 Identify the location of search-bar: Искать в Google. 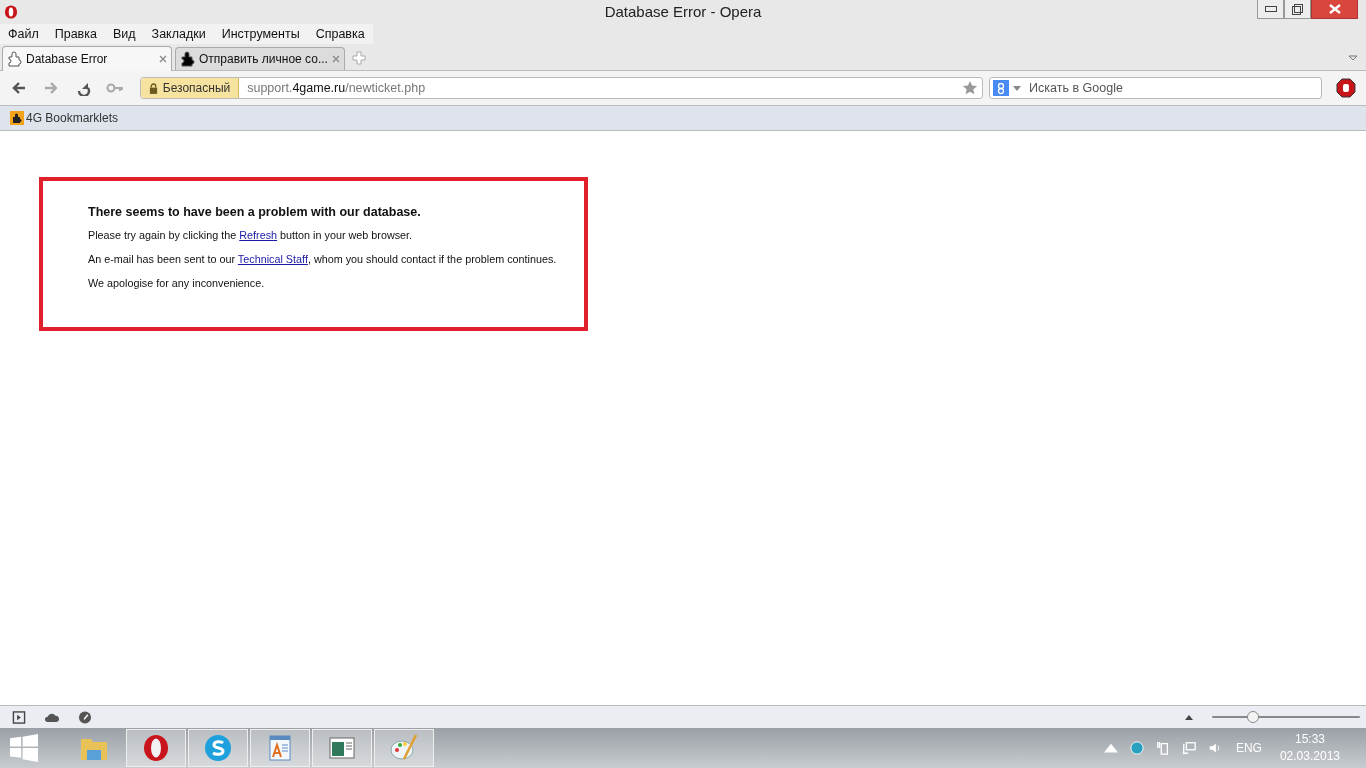
(1156, 88).